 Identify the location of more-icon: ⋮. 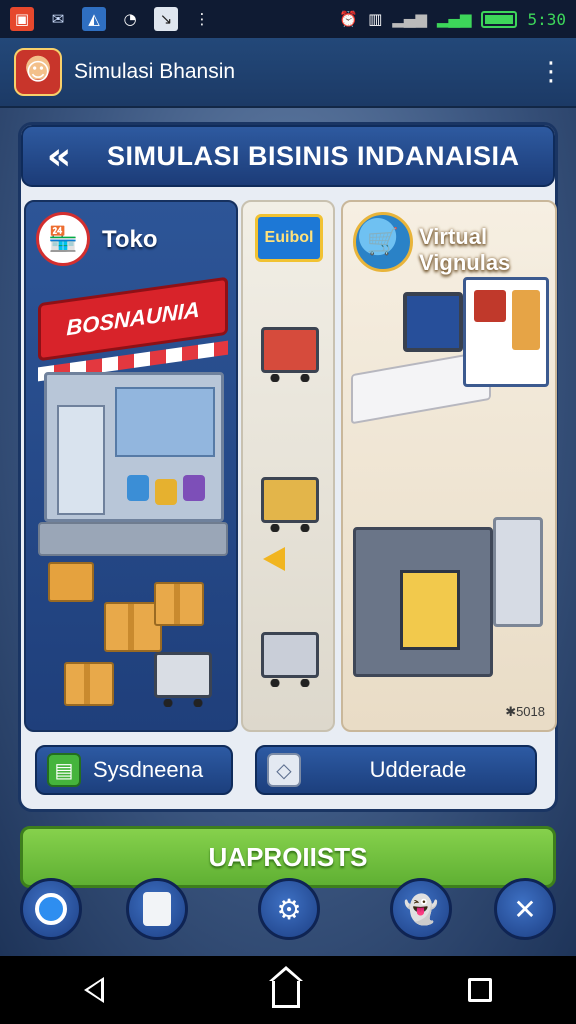
(202, 19).